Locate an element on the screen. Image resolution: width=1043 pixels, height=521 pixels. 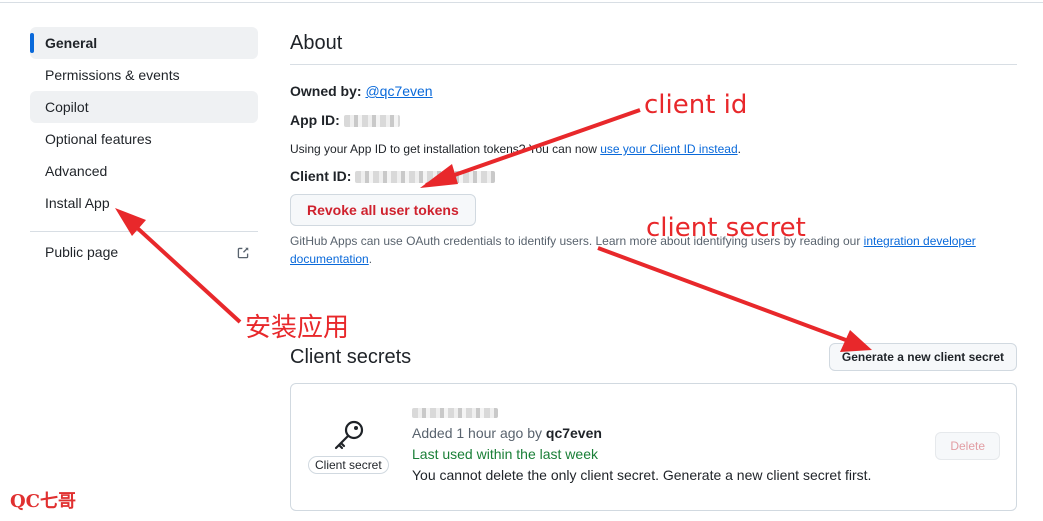
watermark-logo: QC七哥 is located at coordinates (43, 501).